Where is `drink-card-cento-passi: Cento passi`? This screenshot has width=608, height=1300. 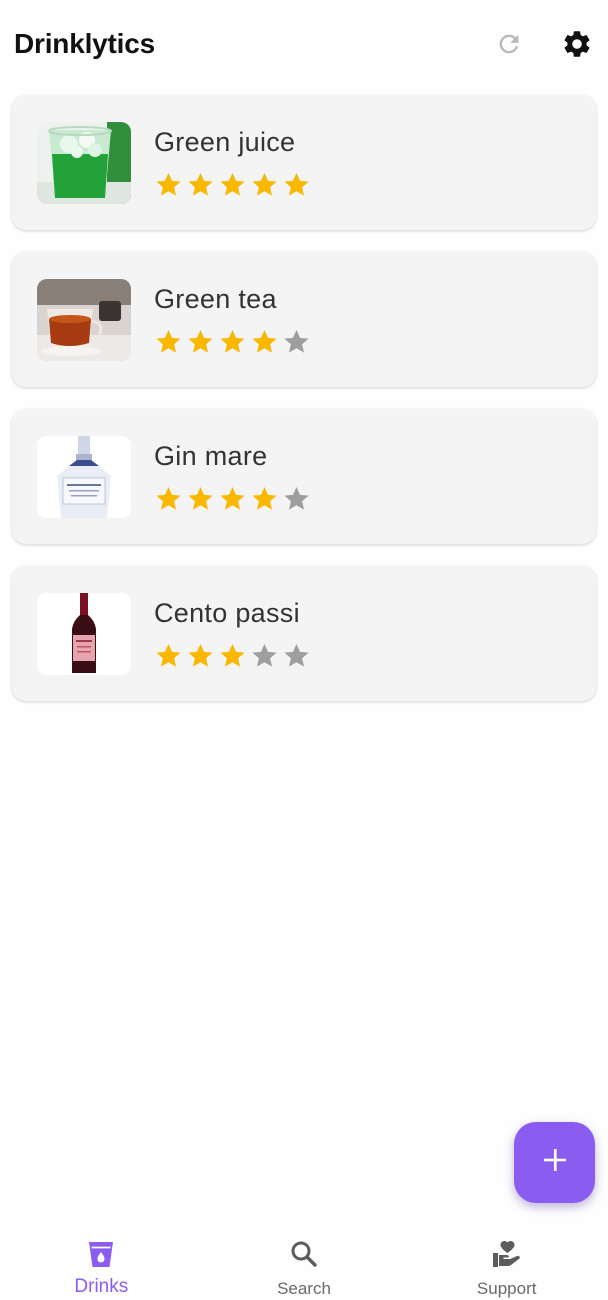
drink-card-cento-passi: Cento passi is located at coordinates (304, 633).